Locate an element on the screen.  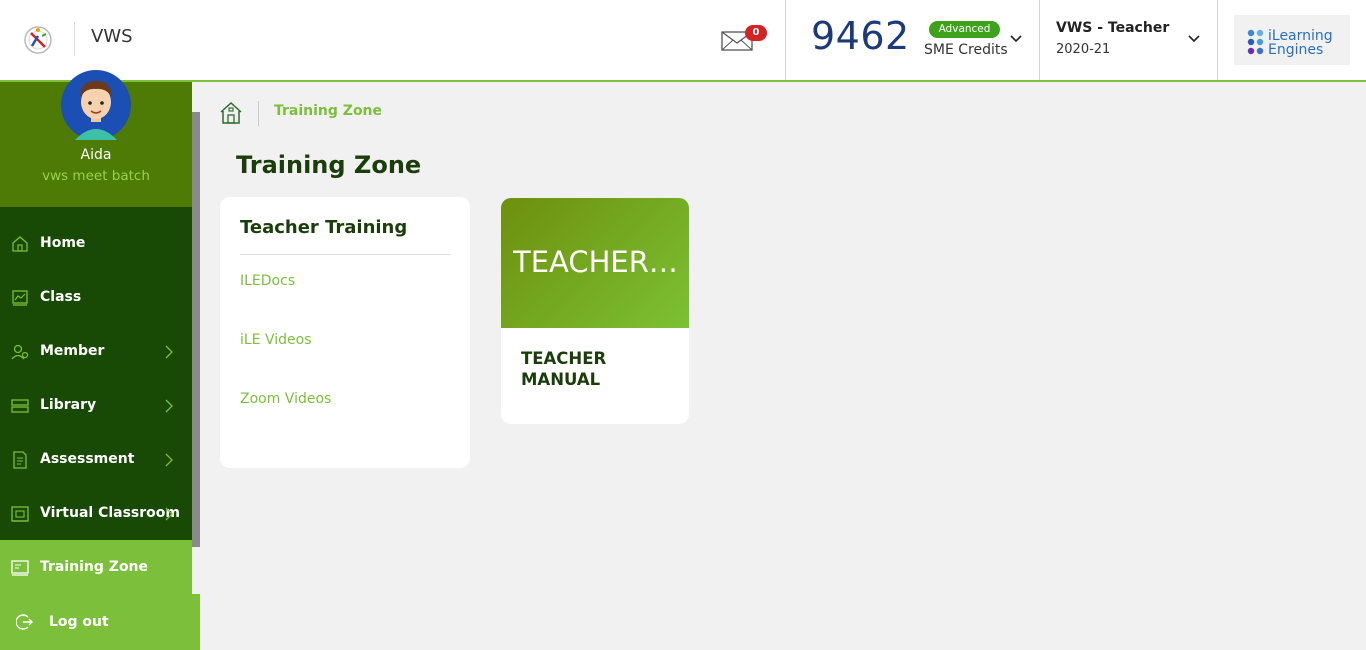
sidebar-item-label: Training Zone is located at coordinates (94, 567).